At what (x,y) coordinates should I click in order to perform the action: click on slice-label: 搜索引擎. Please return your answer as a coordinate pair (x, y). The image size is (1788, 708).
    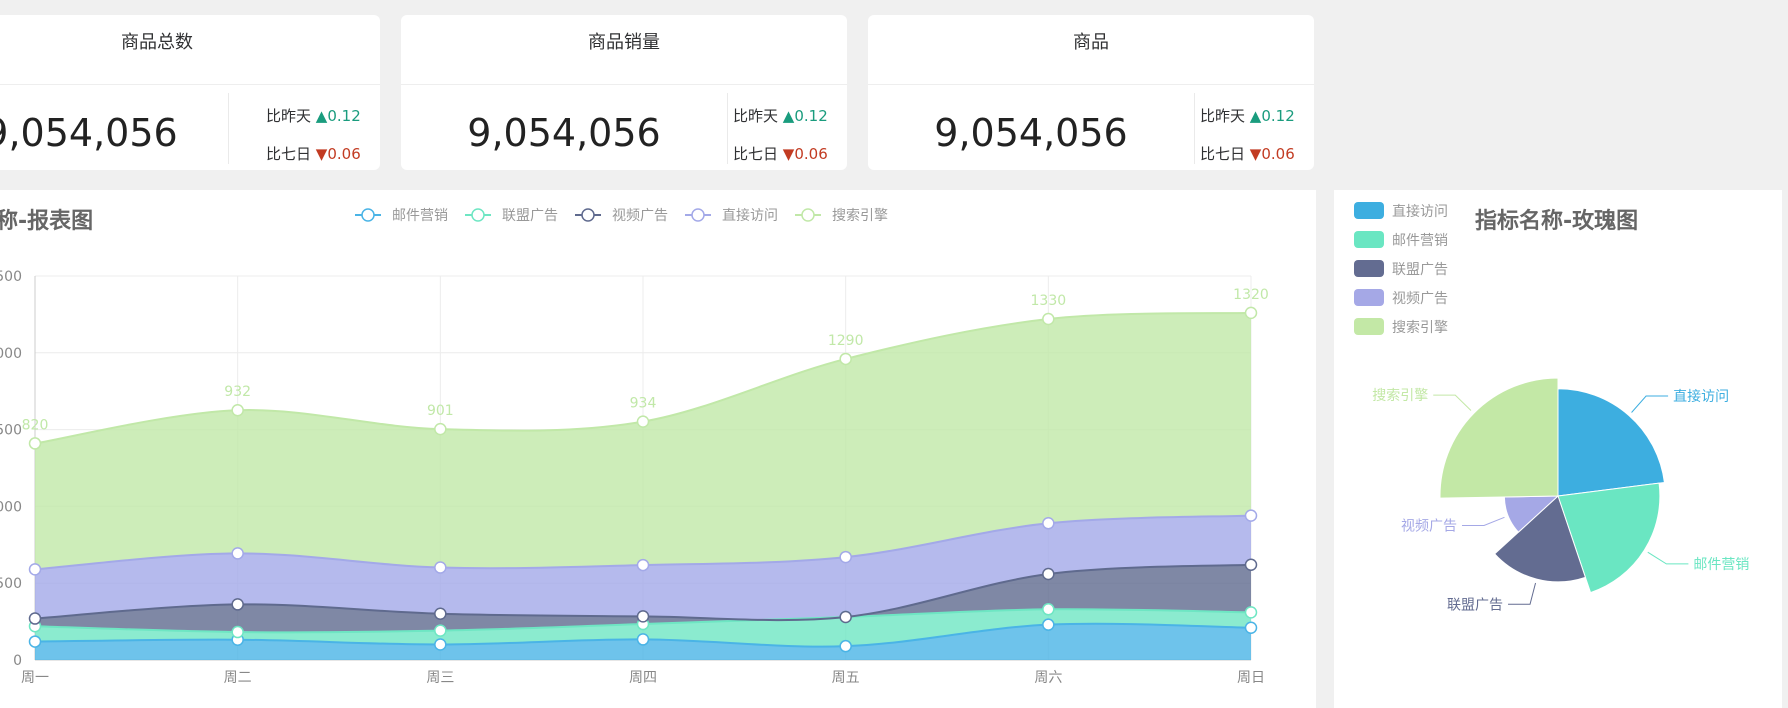
    Looking at the image, I should click on (1400, 395).